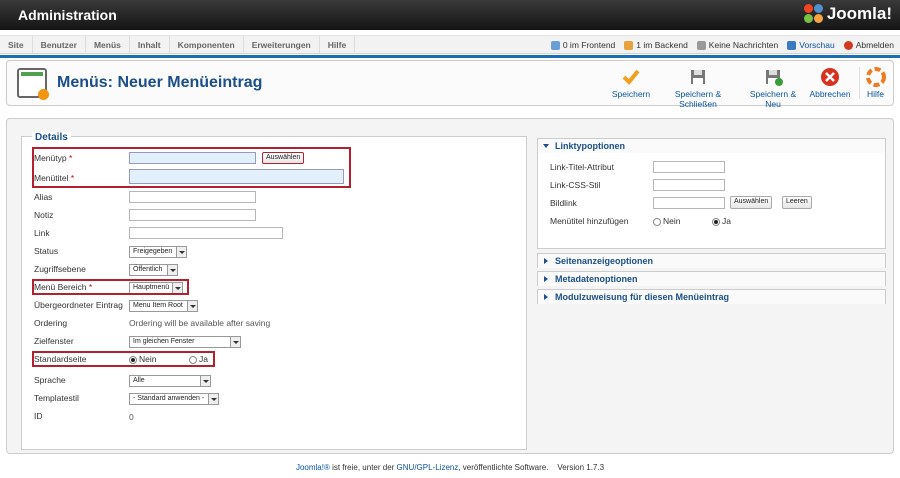  Describe the element at coordinates (743, 45) in the screenshot. I see `messages-link: Keine Nachrichten` at that location.